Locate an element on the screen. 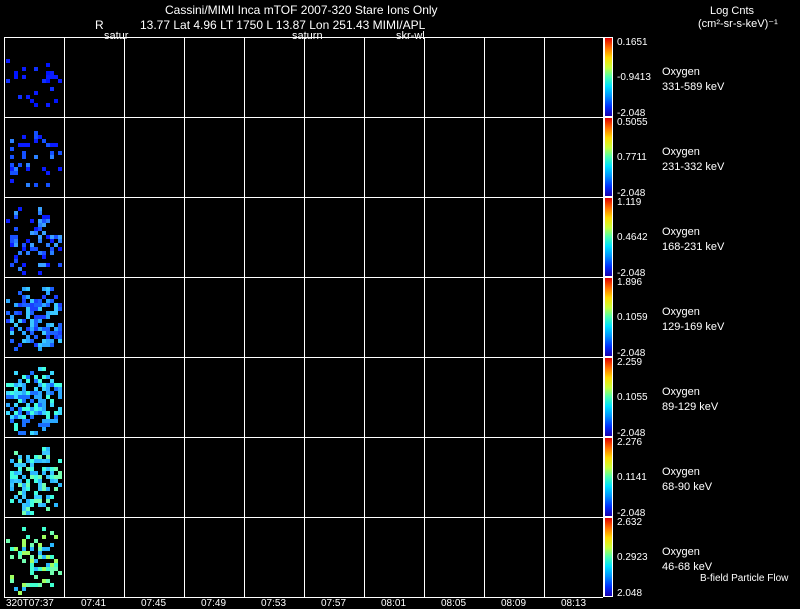 This screenshot has height=609, width=800. units-title: Log Cnts is located at coordinates (732, 11).